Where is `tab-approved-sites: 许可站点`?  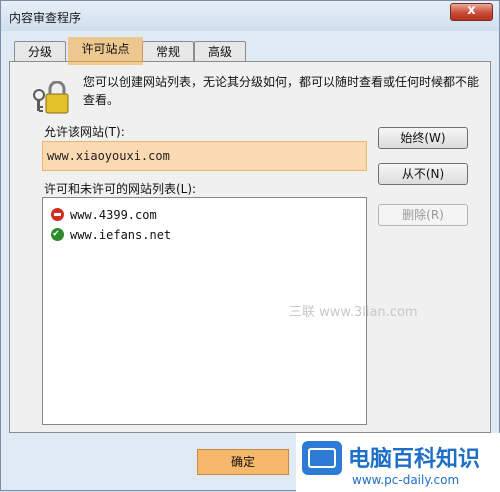 tab-approved-sites: 许可站点 is located at coordinates (105, 51).